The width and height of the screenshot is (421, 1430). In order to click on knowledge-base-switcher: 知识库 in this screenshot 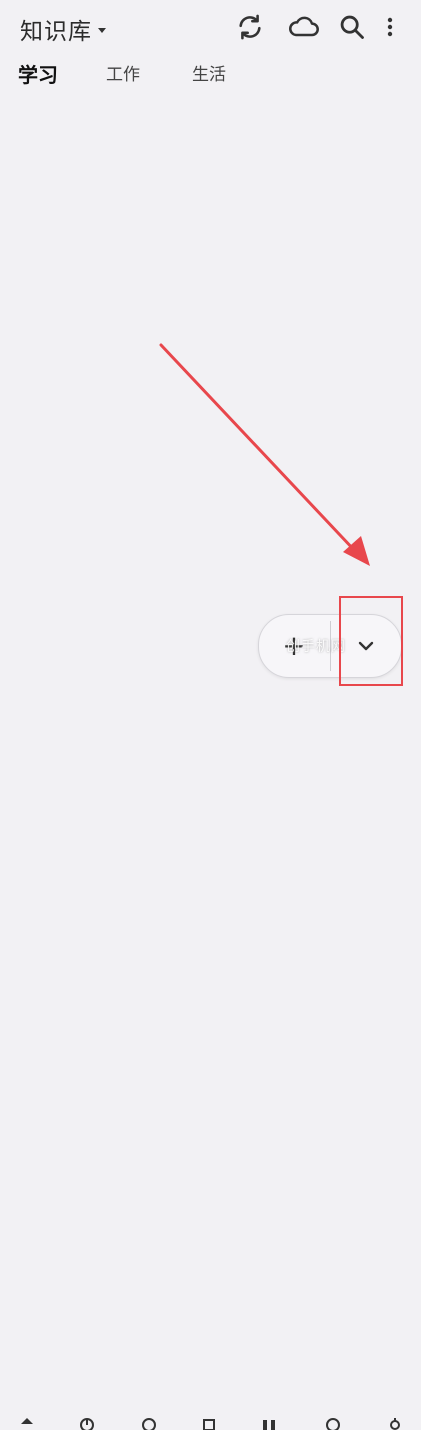, I will do `click(63, 29)`.